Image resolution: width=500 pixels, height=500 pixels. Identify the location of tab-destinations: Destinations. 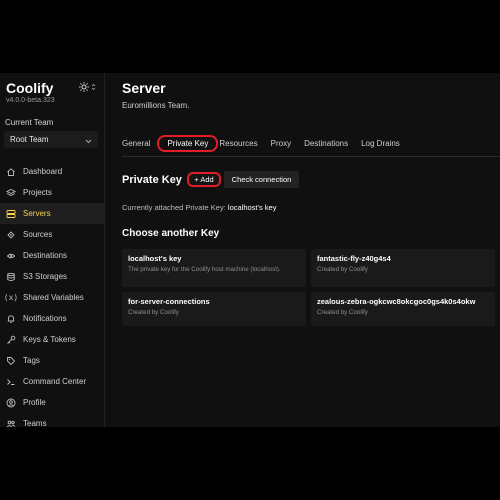
(326, 143).